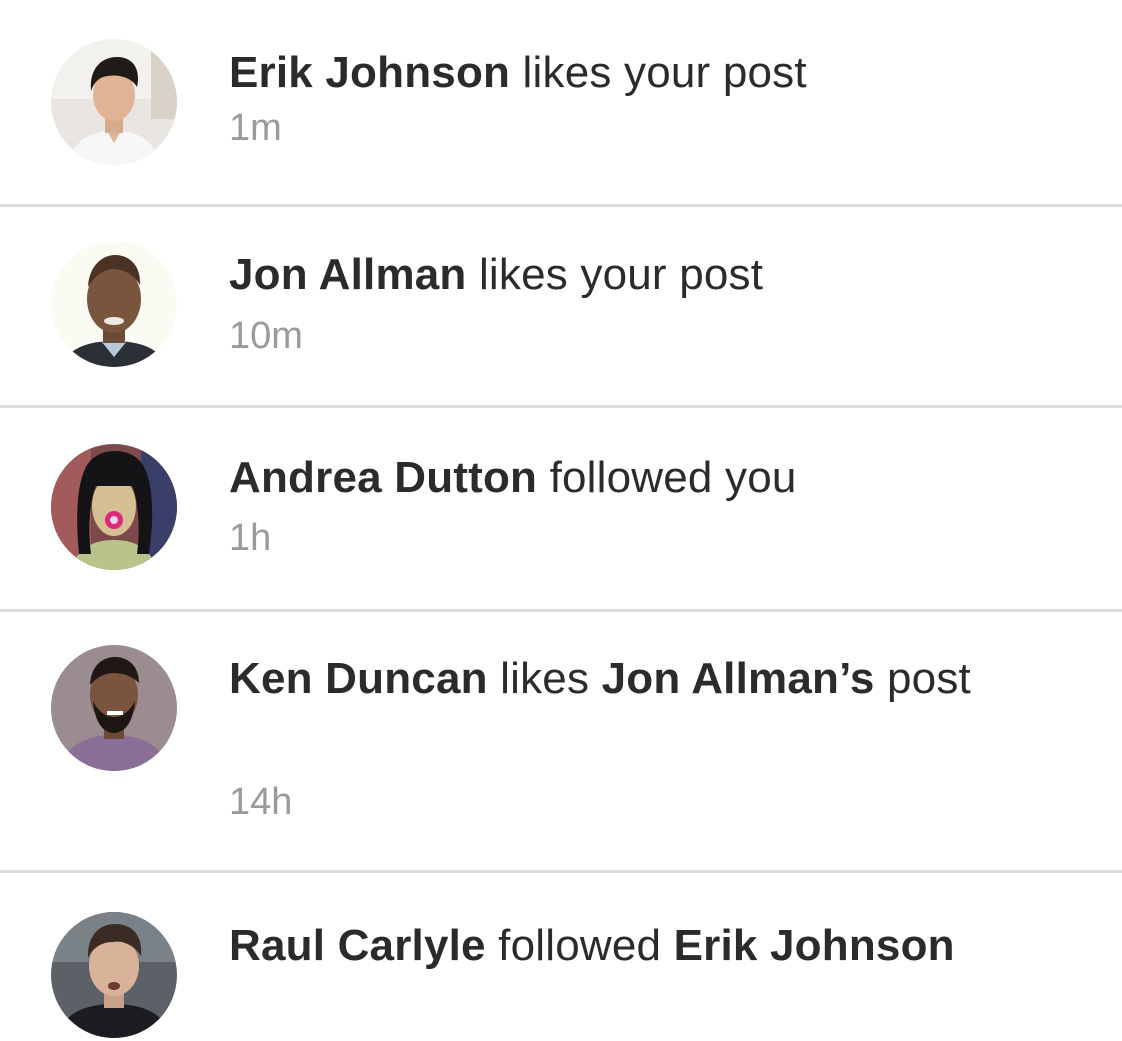 The height and width of the screenshot is (1041, 1122). I want to click on action-text-tail: post, so click(922, 678).